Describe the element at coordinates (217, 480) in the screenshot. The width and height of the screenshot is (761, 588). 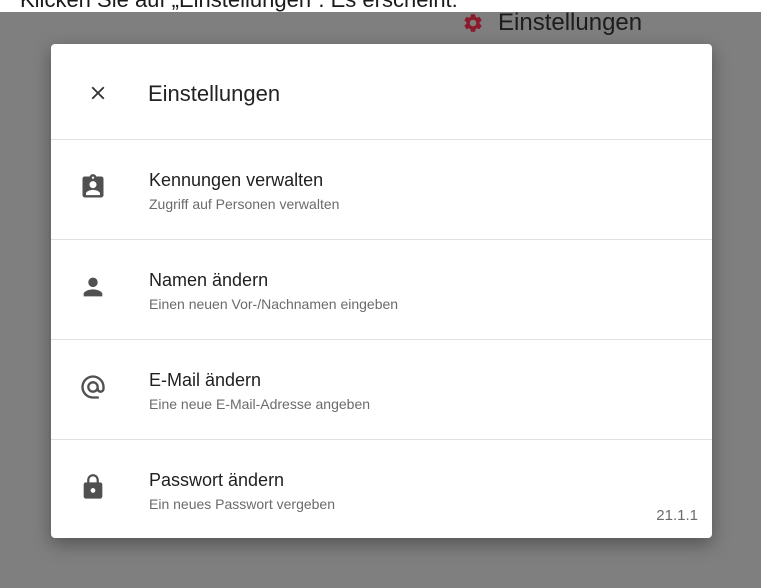
I see `item-title: Passwort ändern` at that location.